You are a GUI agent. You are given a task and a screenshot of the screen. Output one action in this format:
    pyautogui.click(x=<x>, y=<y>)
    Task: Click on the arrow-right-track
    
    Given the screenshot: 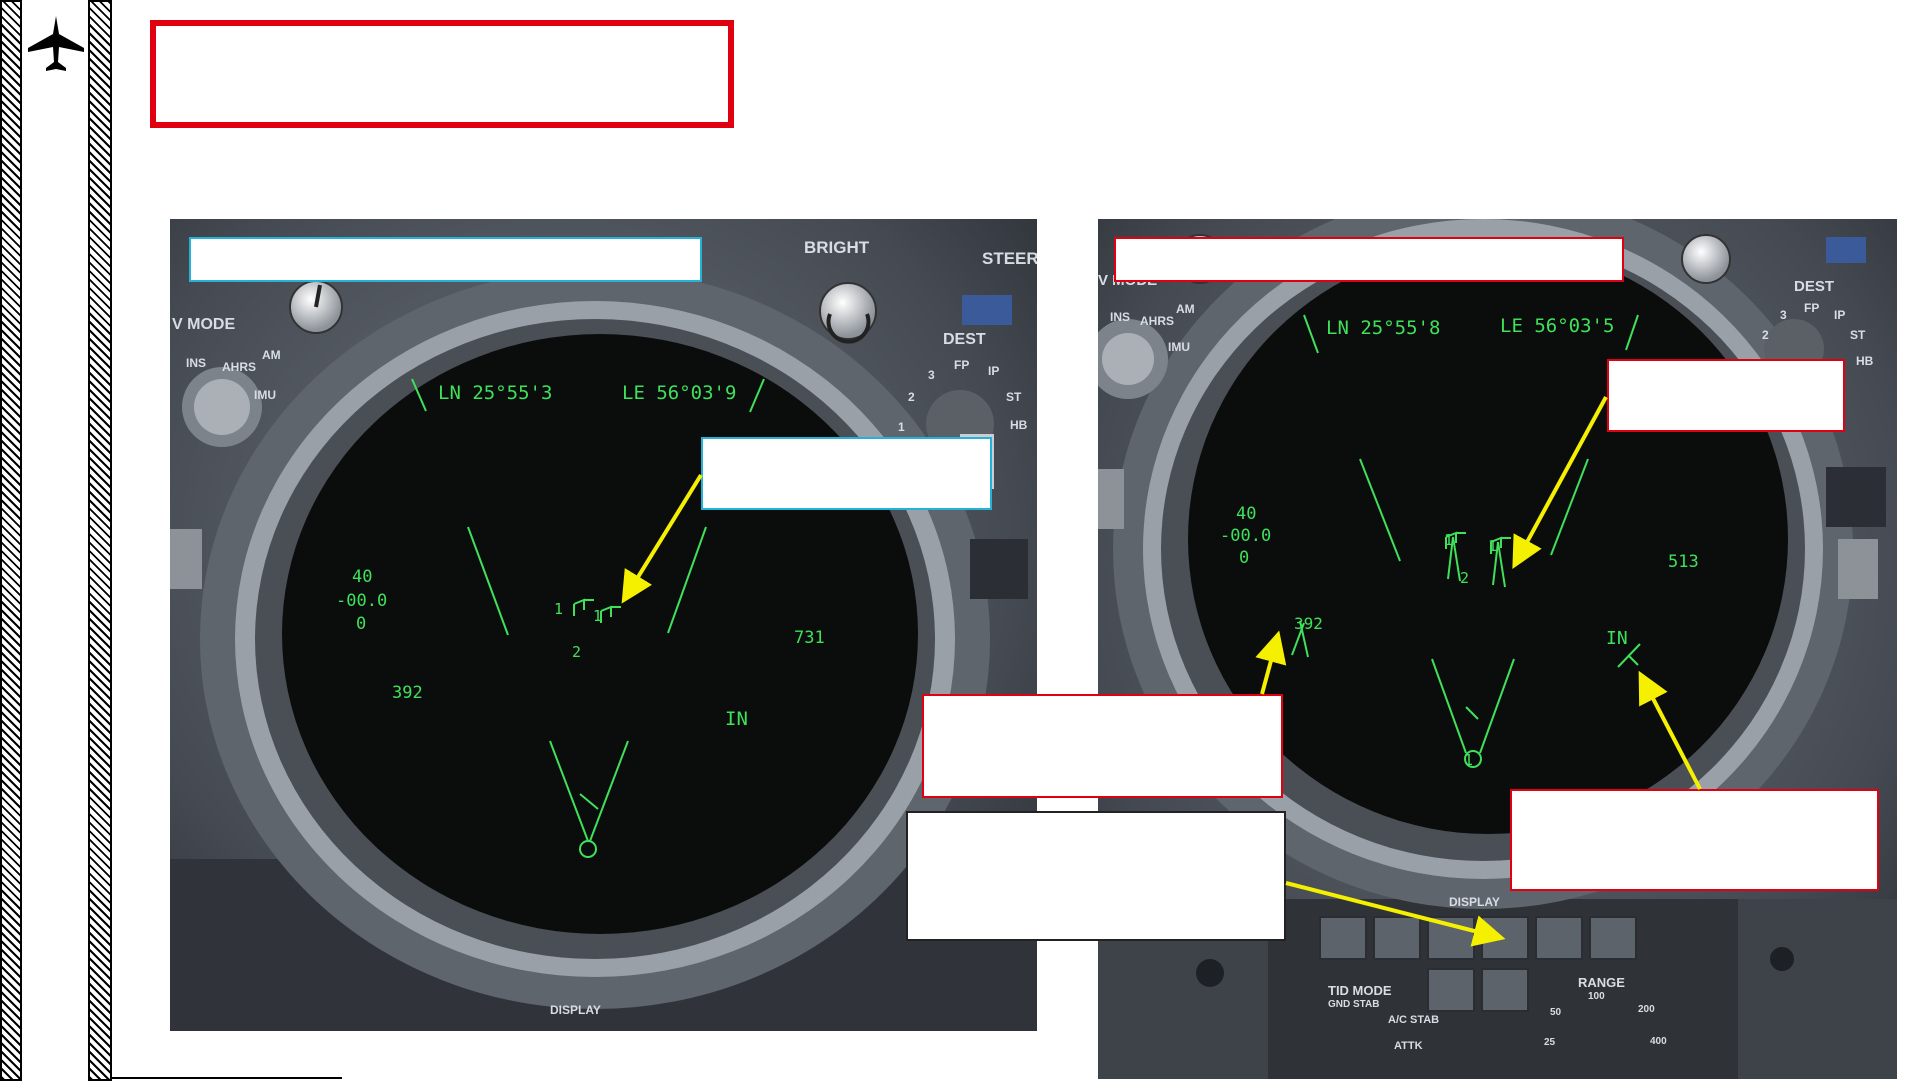 What is the action you would take?
    pyautogui.click(x=1271, y=662)
    